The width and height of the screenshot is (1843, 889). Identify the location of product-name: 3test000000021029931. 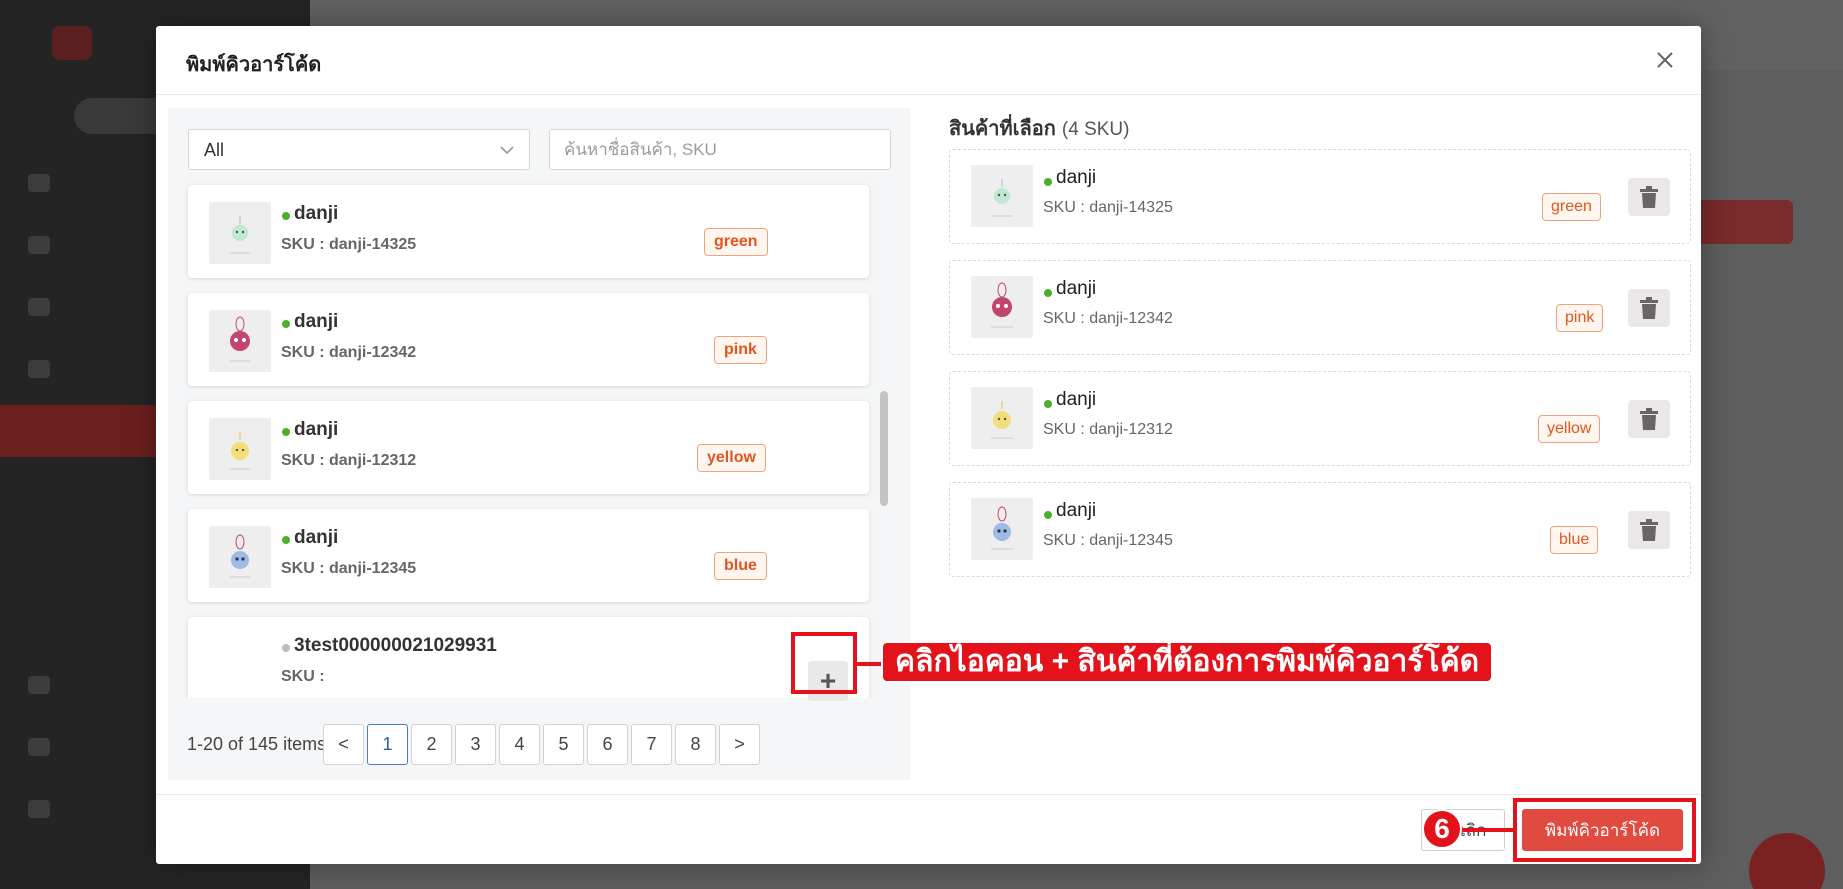
(395, 645).